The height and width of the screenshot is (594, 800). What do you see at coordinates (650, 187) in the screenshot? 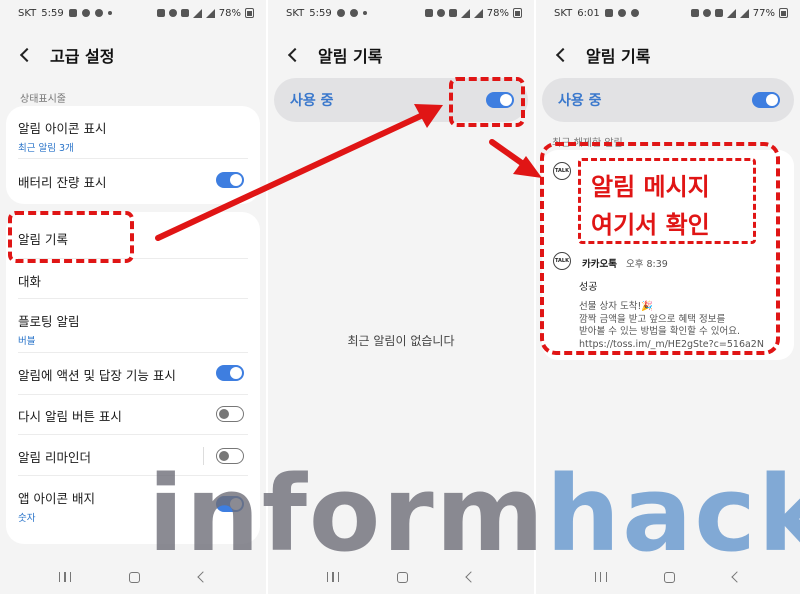
I see `callout-line-1: 알림 메시지` at bounding box center [650, 187].